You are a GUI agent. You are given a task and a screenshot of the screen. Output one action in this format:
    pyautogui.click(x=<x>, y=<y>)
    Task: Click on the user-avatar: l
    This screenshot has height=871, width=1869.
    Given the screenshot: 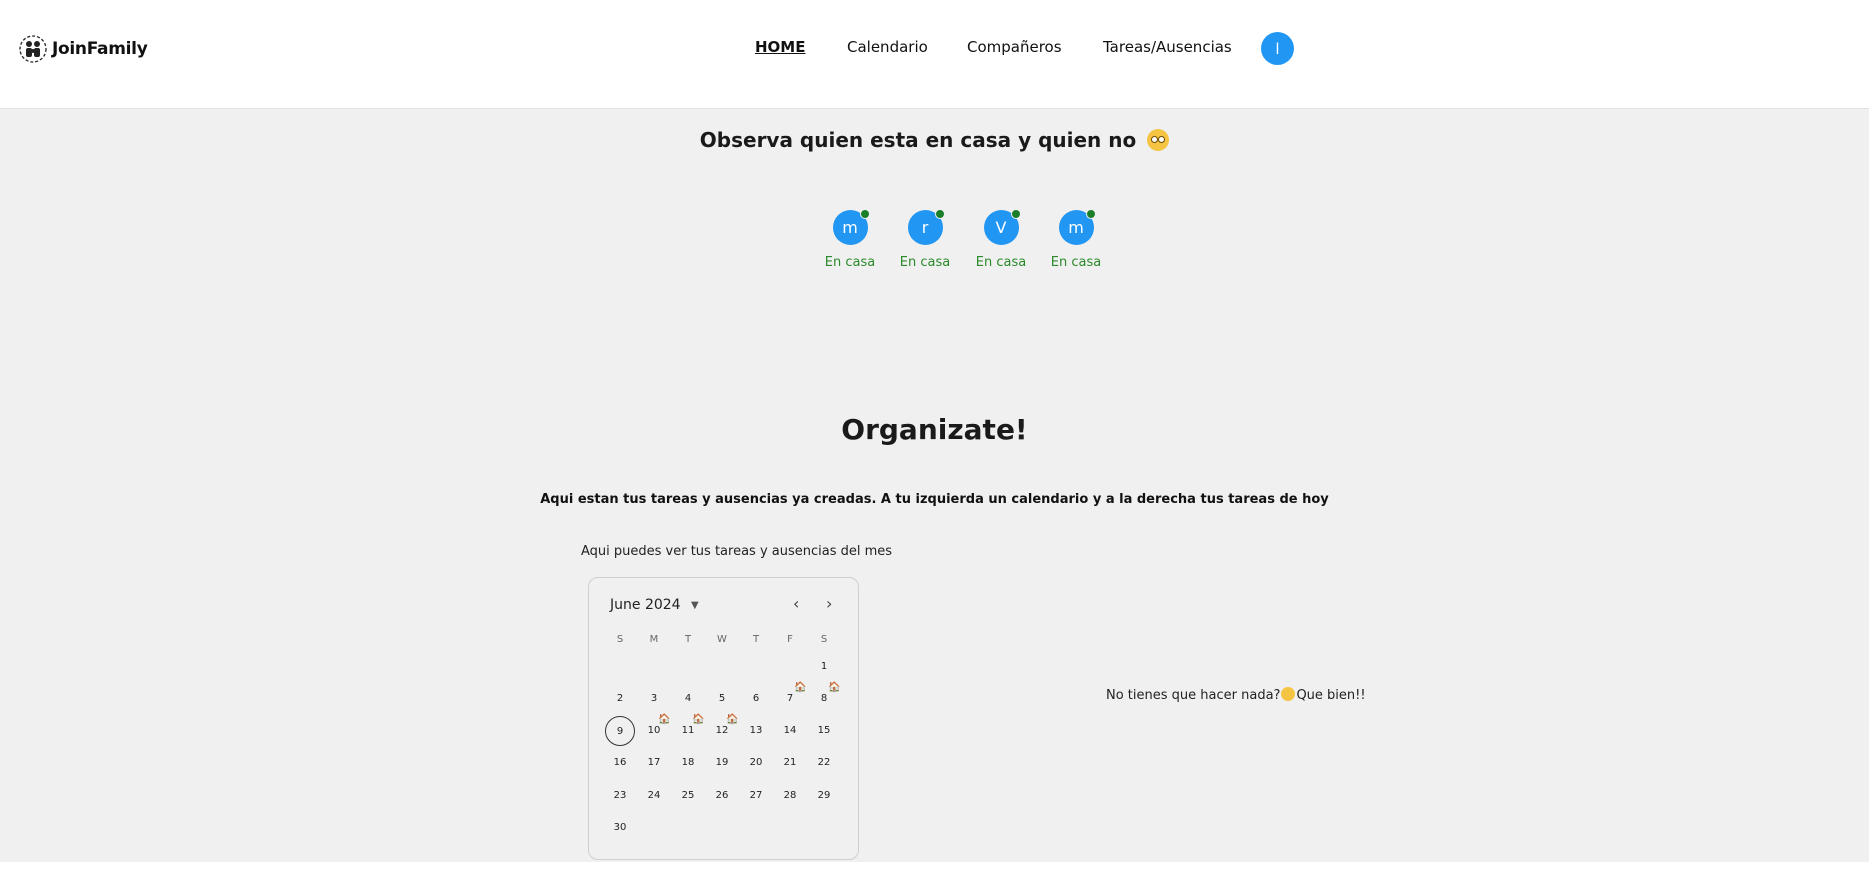 What is the action you would take?
    pyautogui.click(x=1277, y=48)
    